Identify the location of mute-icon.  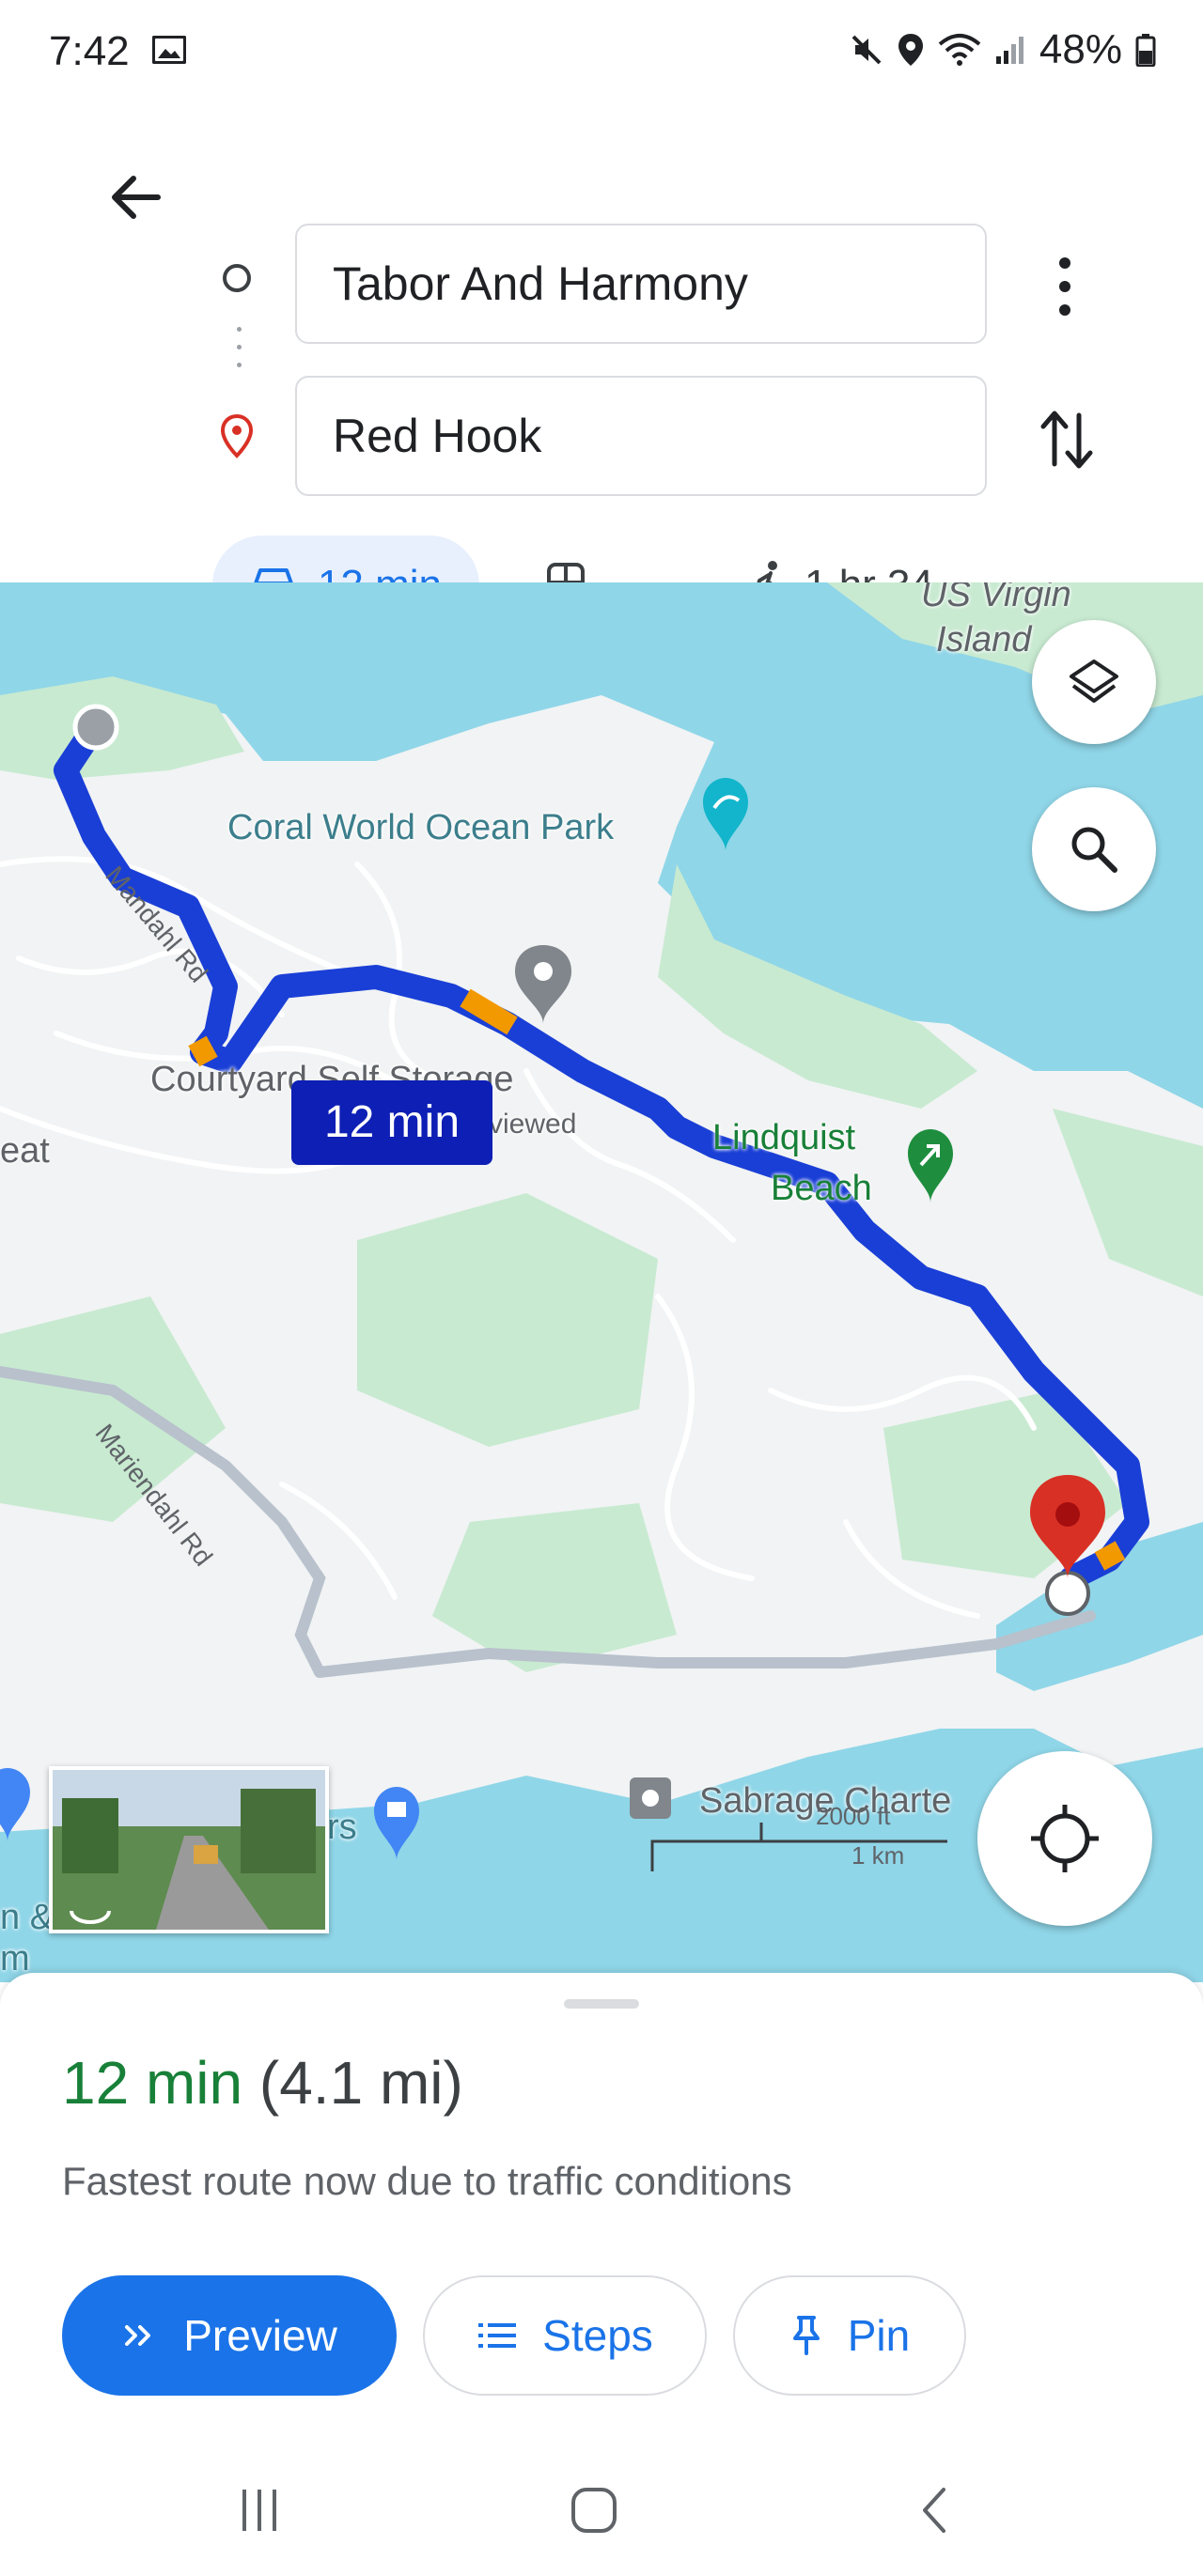
(866, 50).